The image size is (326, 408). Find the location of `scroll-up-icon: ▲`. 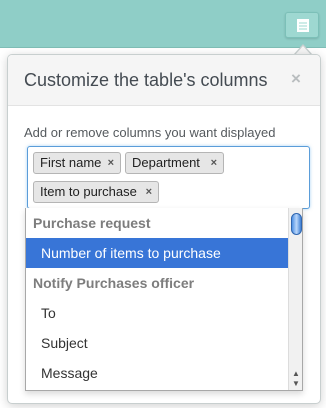

scroll-up-icon: ▲ is located at coordinates (296, 374).